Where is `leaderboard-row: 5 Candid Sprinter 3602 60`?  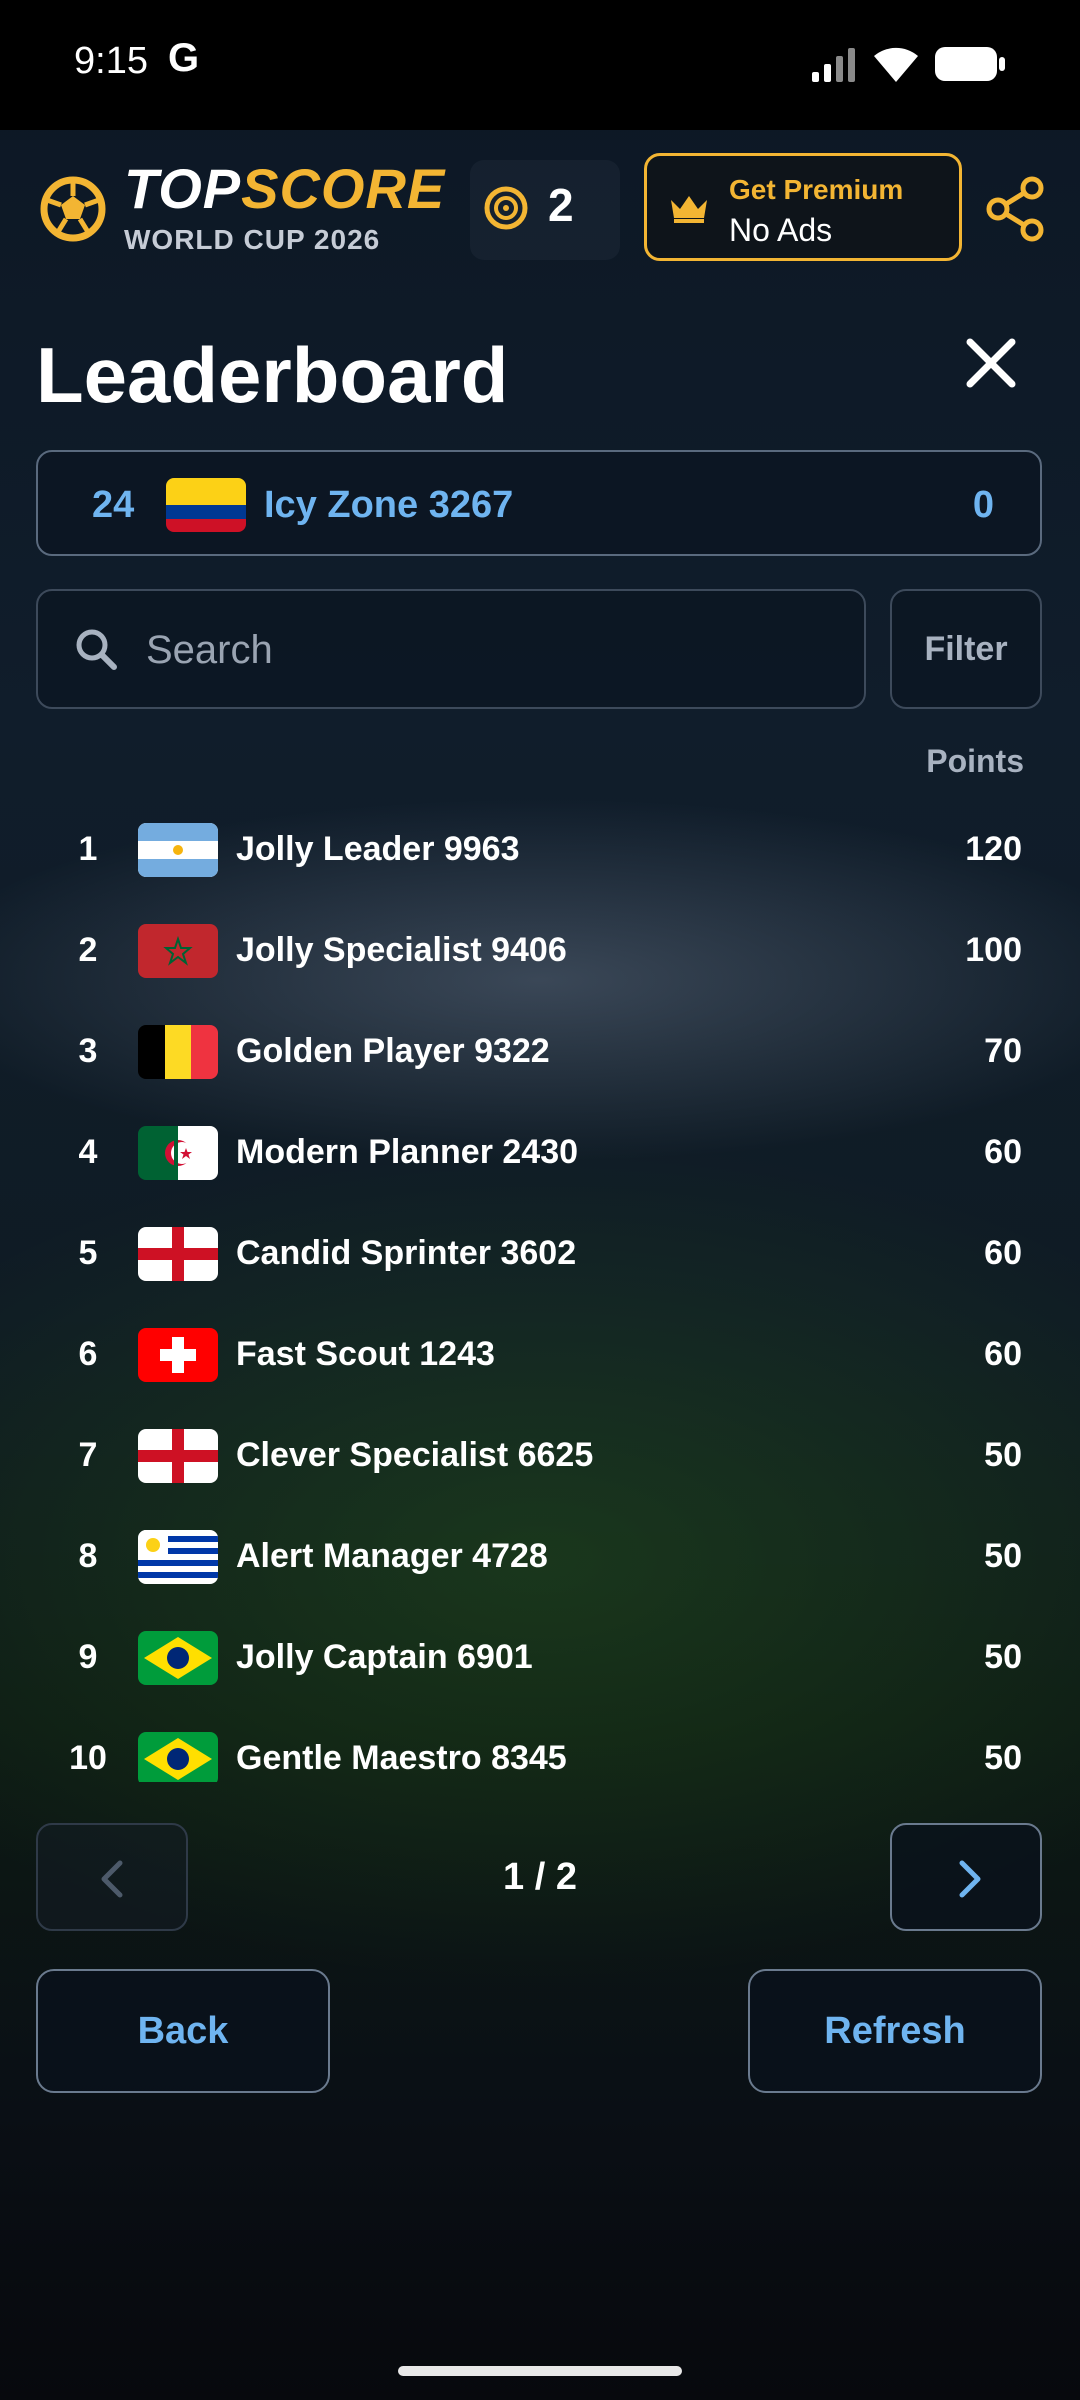
leaderboard-row: 5 Candid Sprinter 3602 60 is located at coordinates (539, 1254).